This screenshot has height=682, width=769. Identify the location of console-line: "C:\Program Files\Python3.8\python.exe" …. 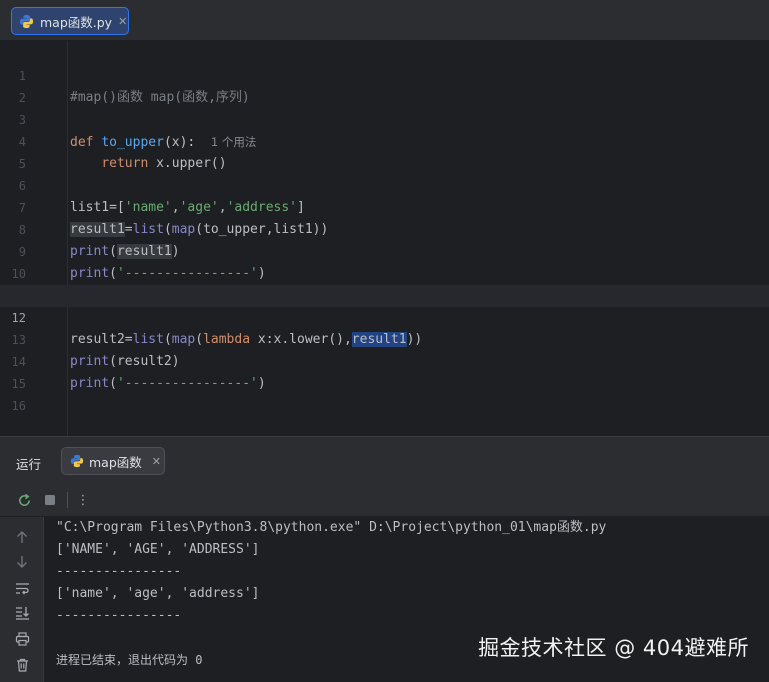
(331, 527).